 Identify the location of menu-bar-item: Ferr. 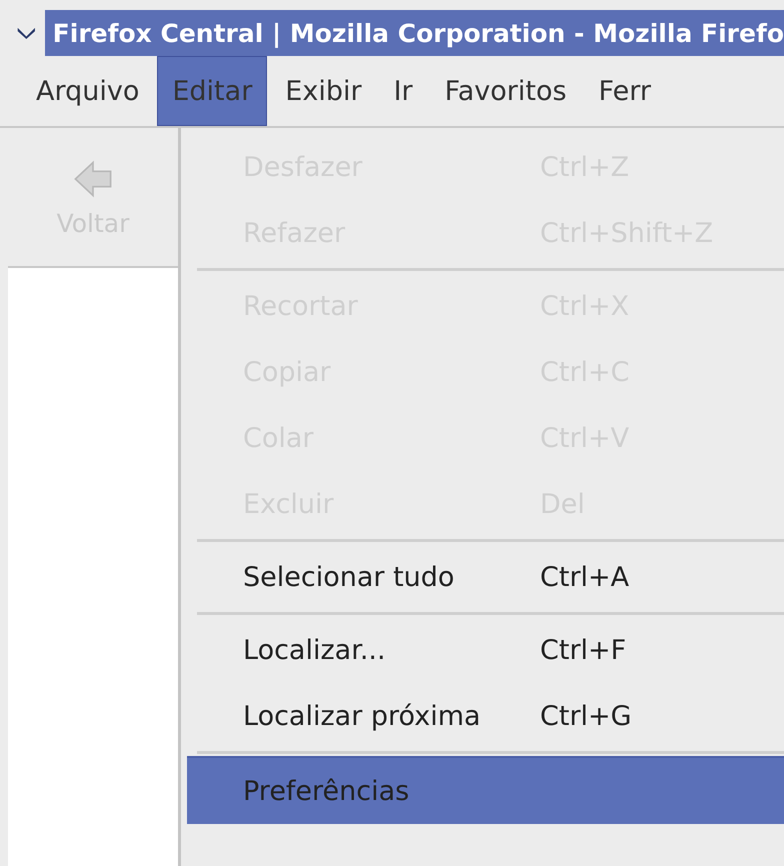
(624, 91).